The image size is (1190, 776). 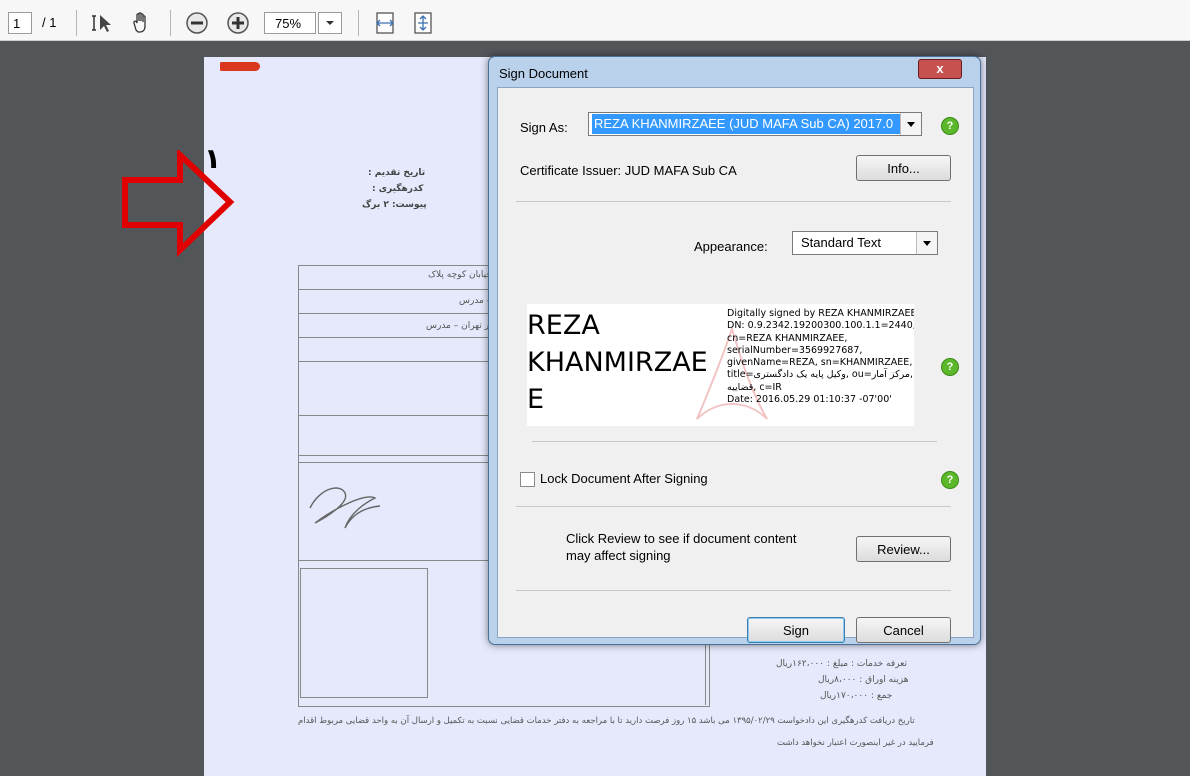 What do you see at coordinates (345, 508) in the screenshot?
I see `handwritten-signature-icon` at bounding box center [345, 508].